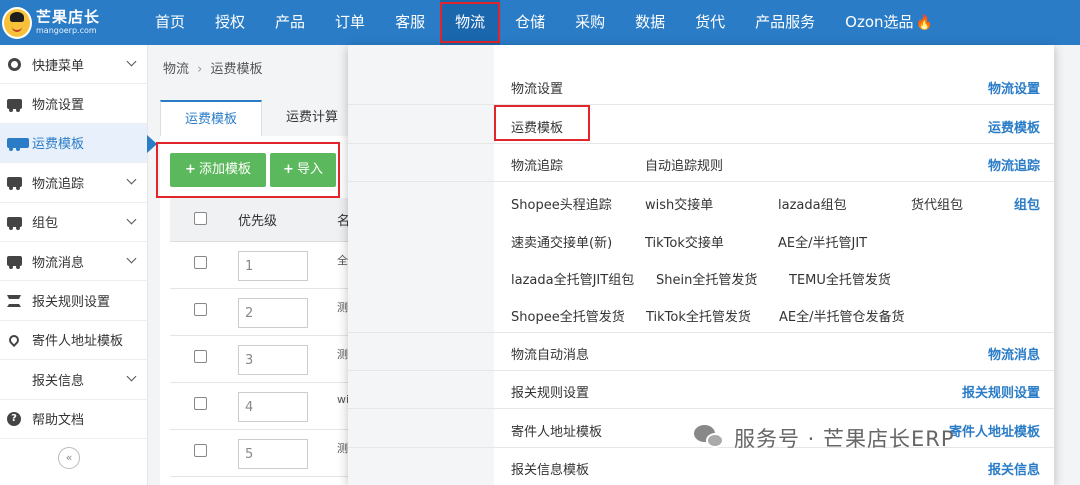 The height and width of the screenshot is (485, 1080). Describe the element at coordinates (58, 421) in the screenshot. I see `sidebar-item-label: 帮助文档` at that location.